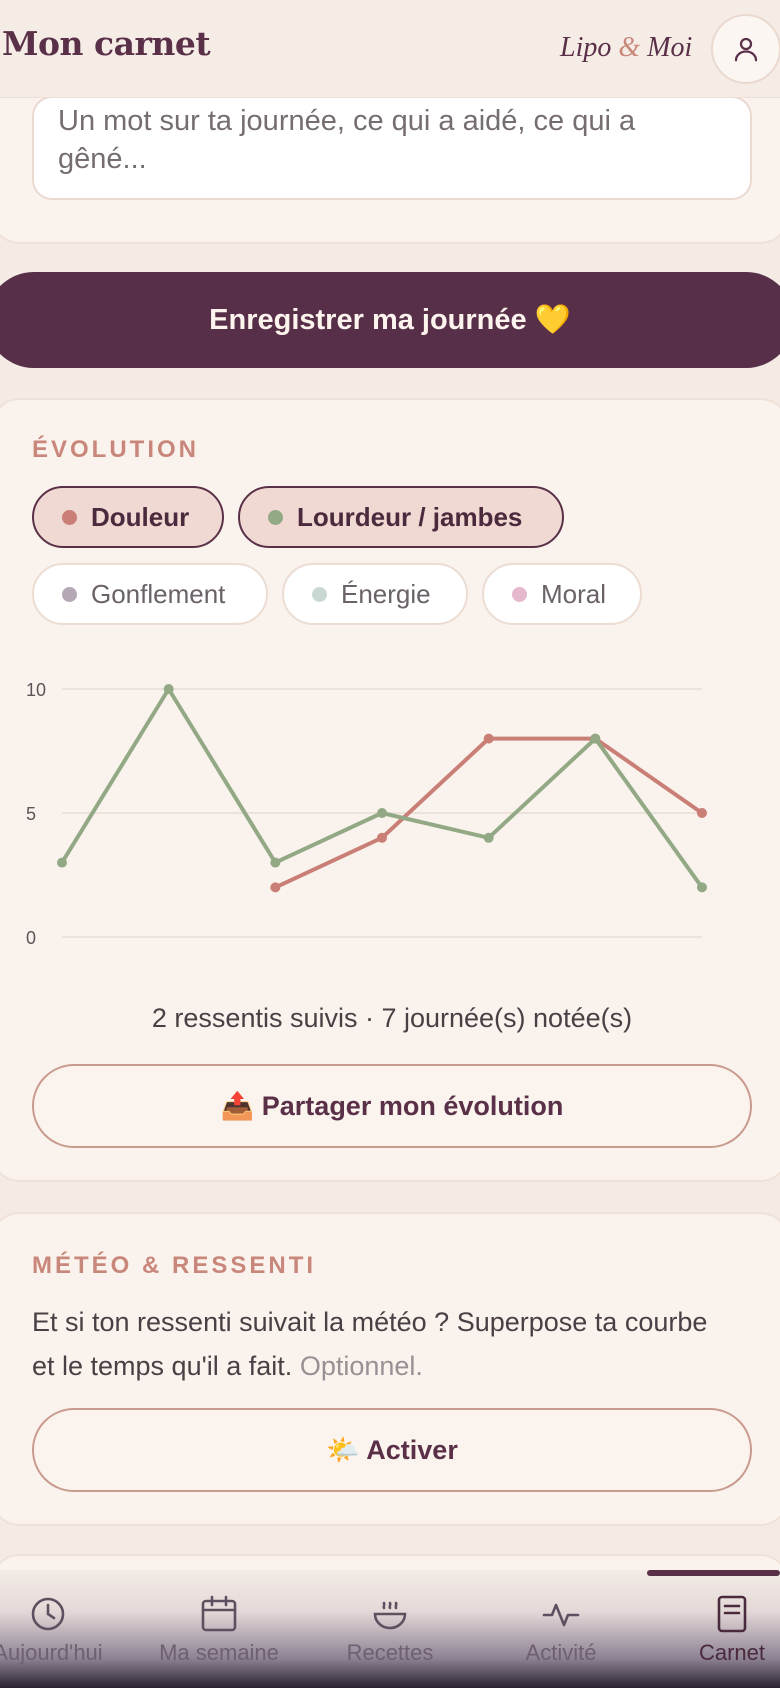  I want to click on chip-moral: Moral, so click(562, 594).